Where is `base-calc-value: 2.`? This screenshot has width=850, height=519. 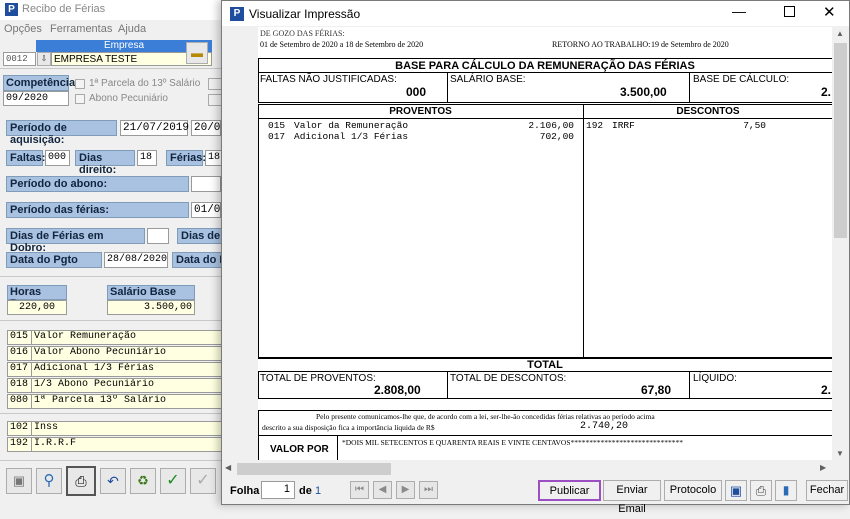 base-calc-value: 2. is located at coordinates (826, 92).